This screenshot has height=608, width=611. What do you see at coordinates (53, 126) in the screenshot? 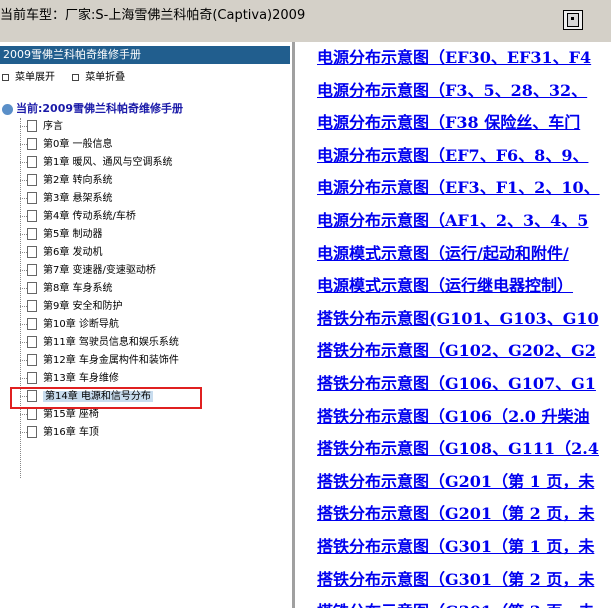
I see `tree-item-label: 序言` at bounding box center [53, 126].